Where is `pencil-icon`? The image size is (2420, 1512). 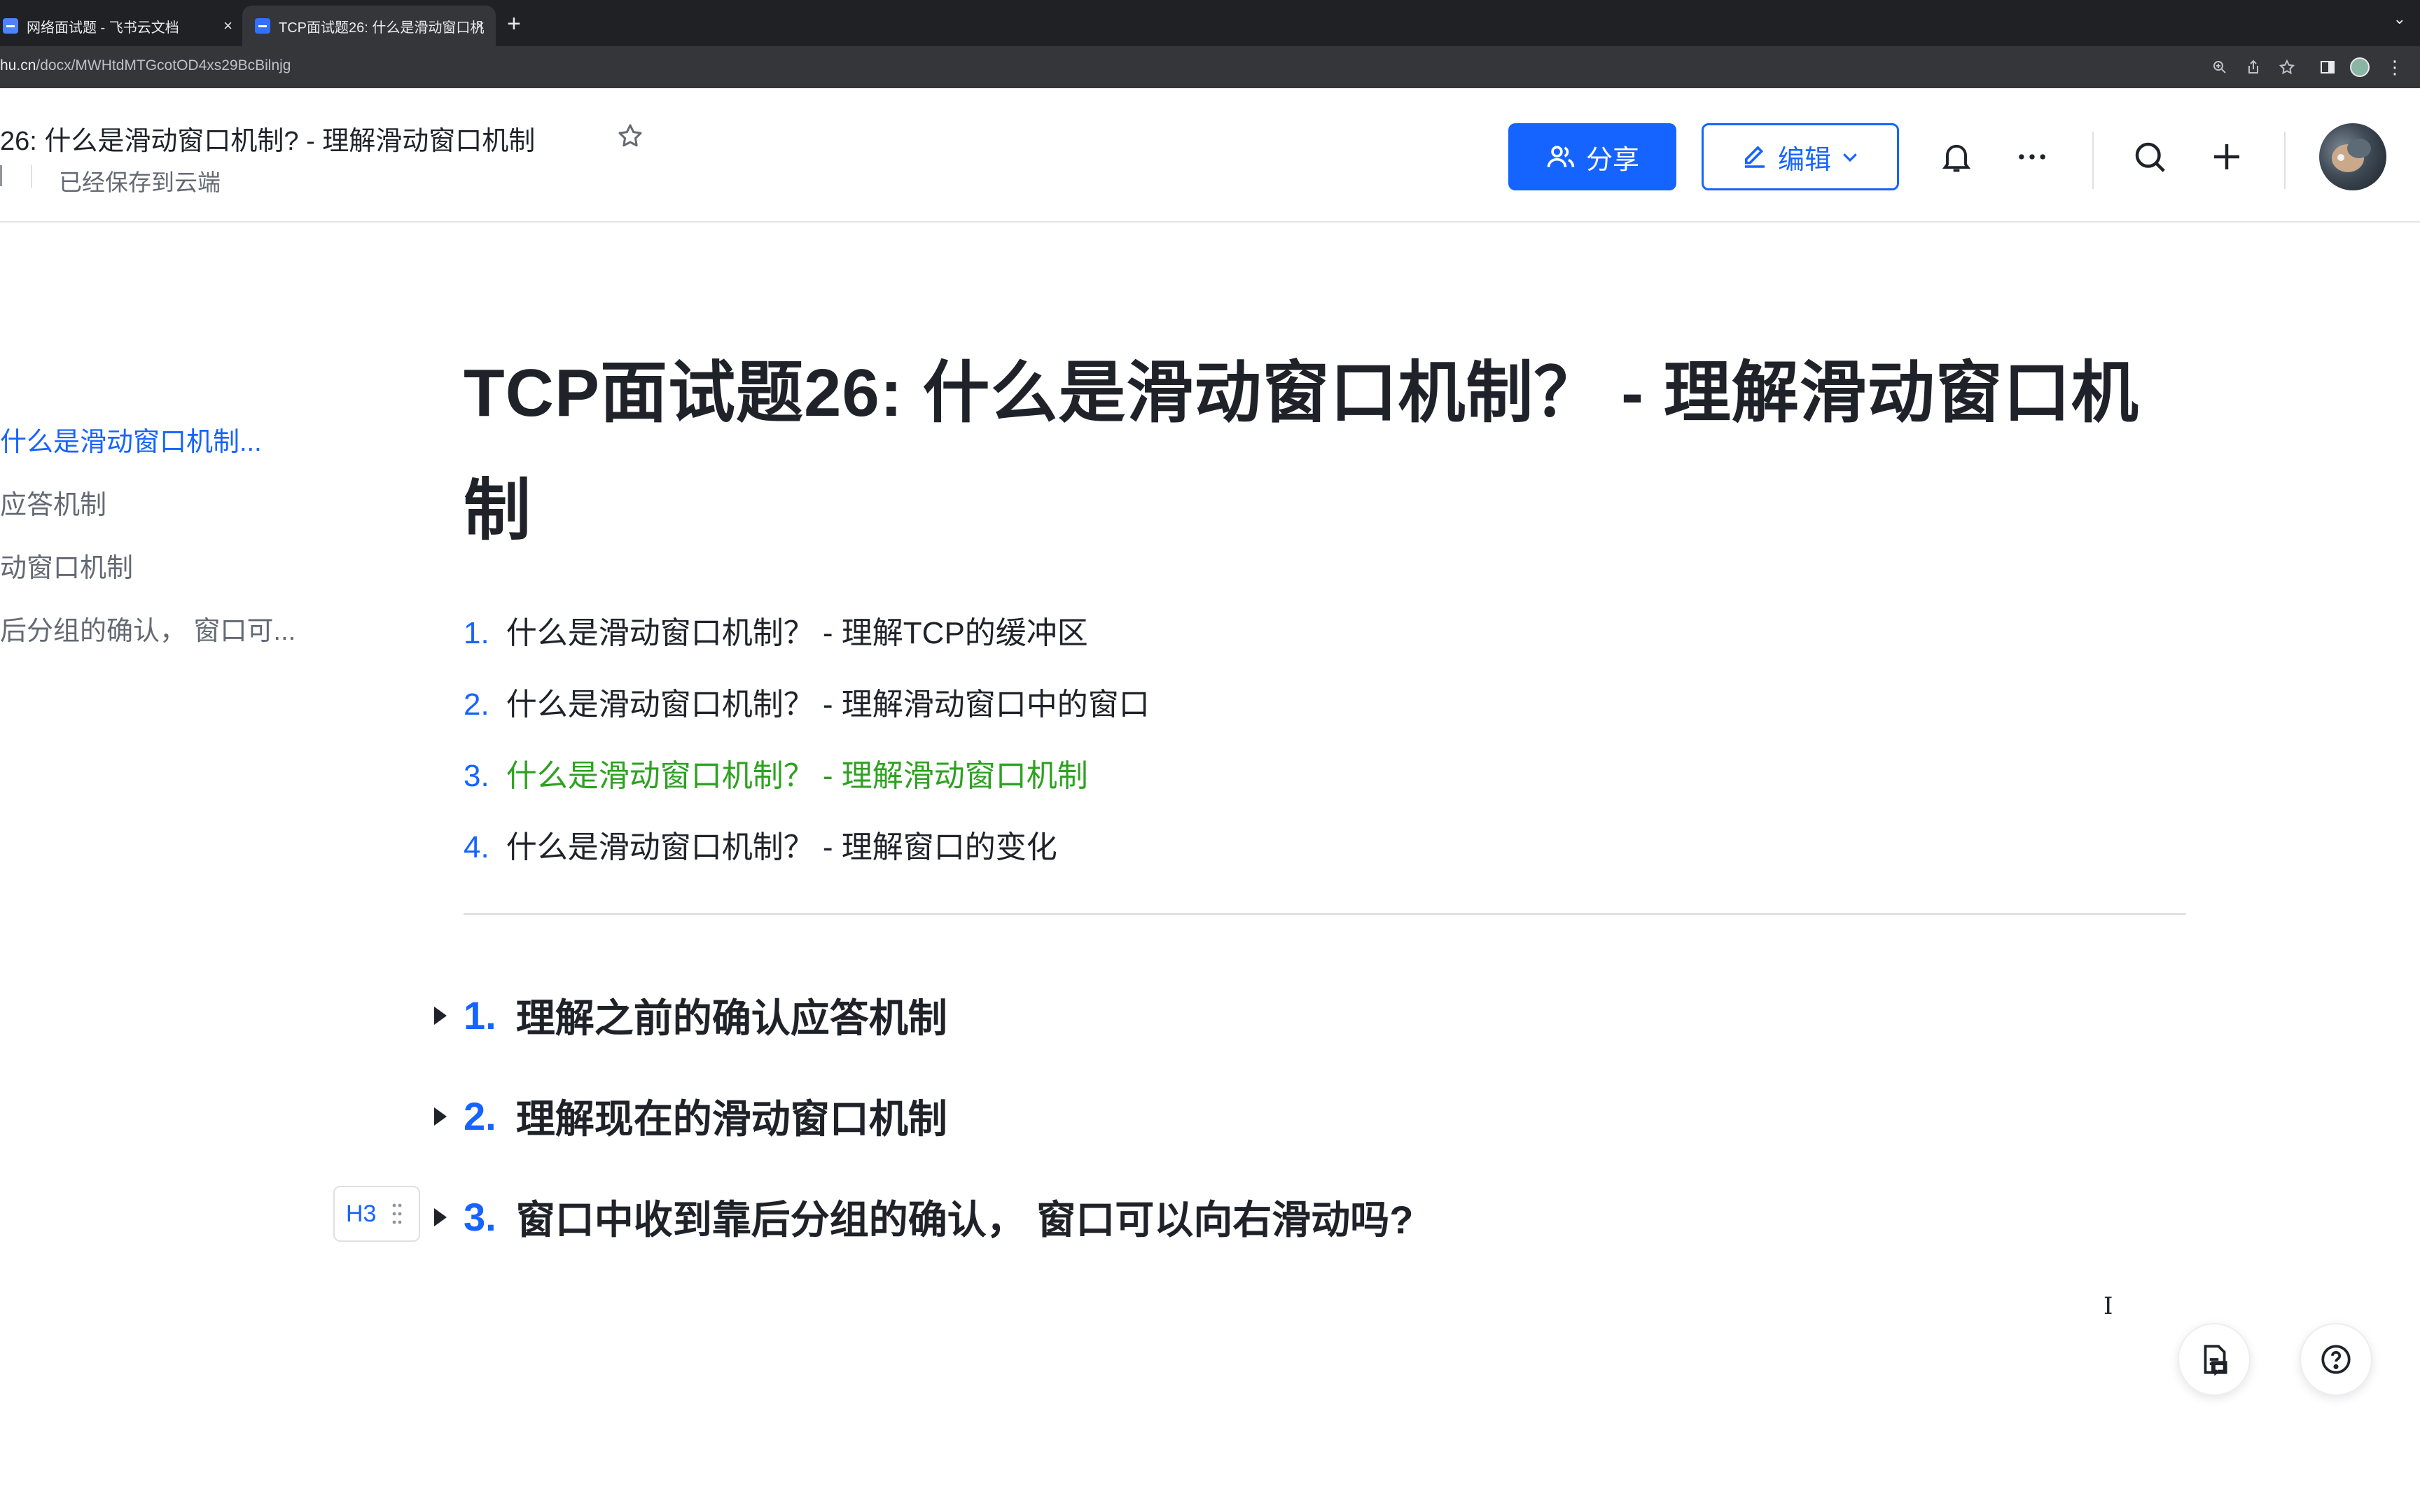 pencil-icon is located at coordinates (1754, 157).